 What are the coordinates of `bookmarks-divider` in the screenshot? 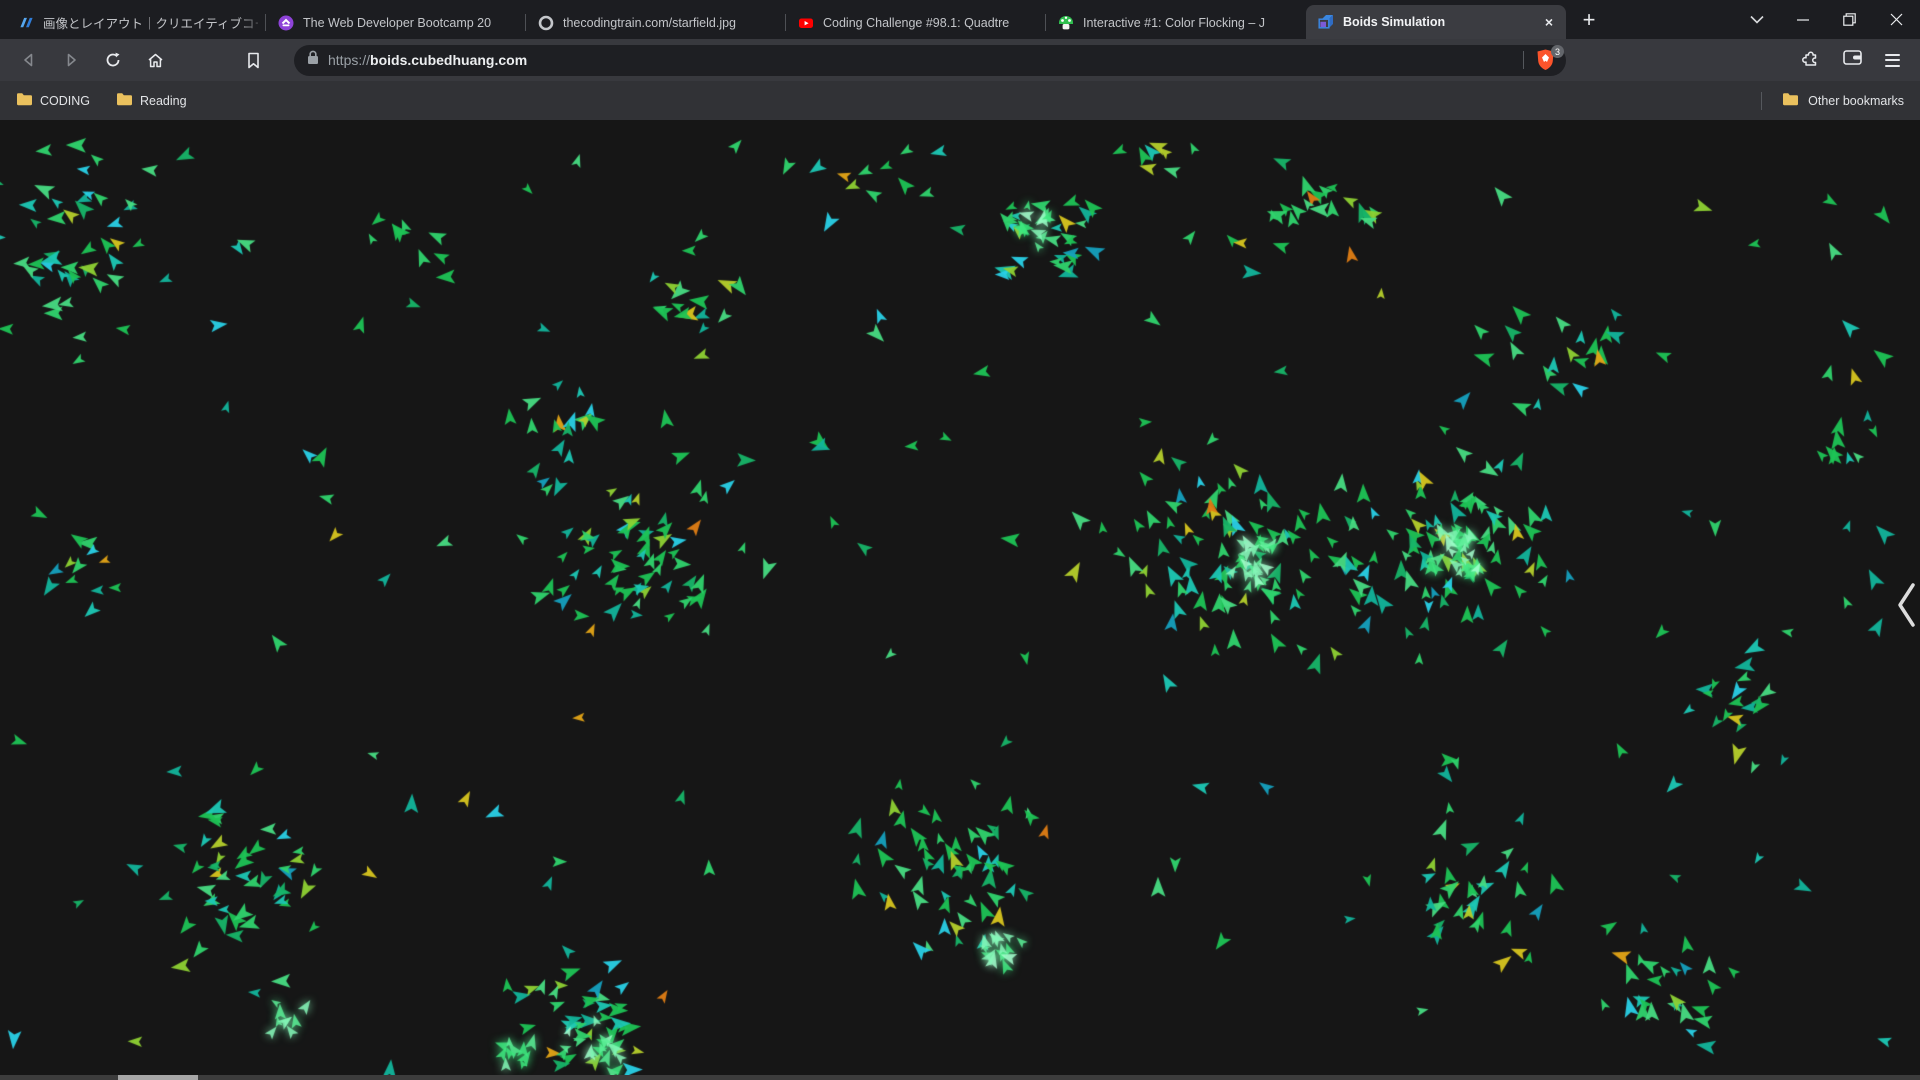 It's located at (1762, 100).